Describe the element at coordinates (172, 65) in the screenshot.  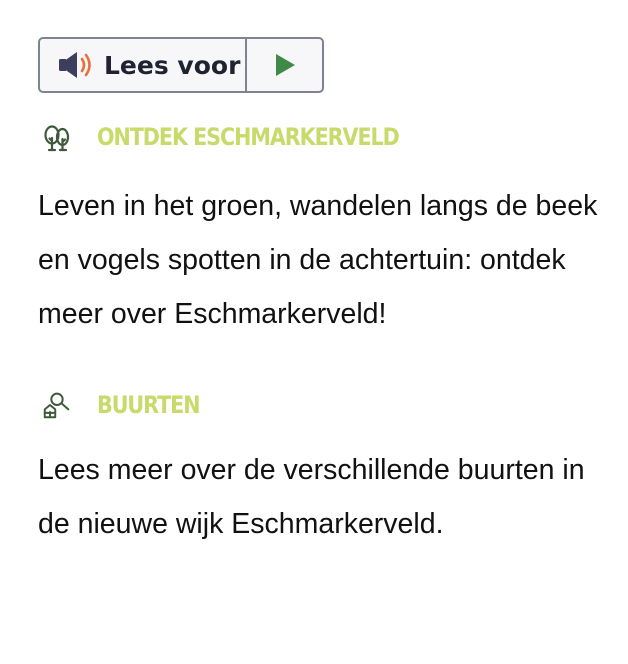
I see `read-aloud-label: Lees voor` at that location.